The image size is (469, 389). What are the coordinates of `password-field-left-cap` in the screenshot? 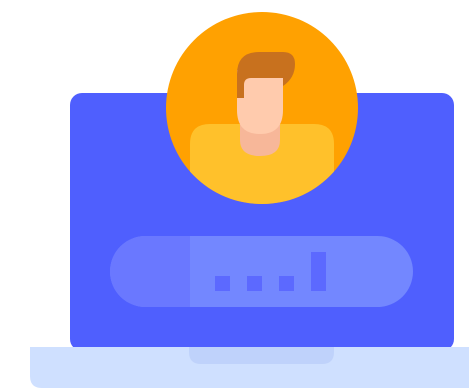 It's located at (149, 271).